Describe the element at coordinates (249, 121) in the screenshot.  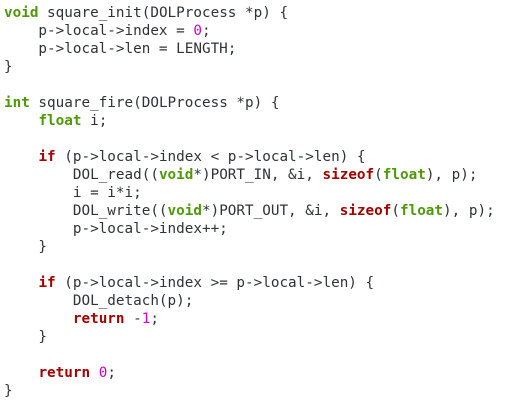
I see `code-line: float i;` at that location.